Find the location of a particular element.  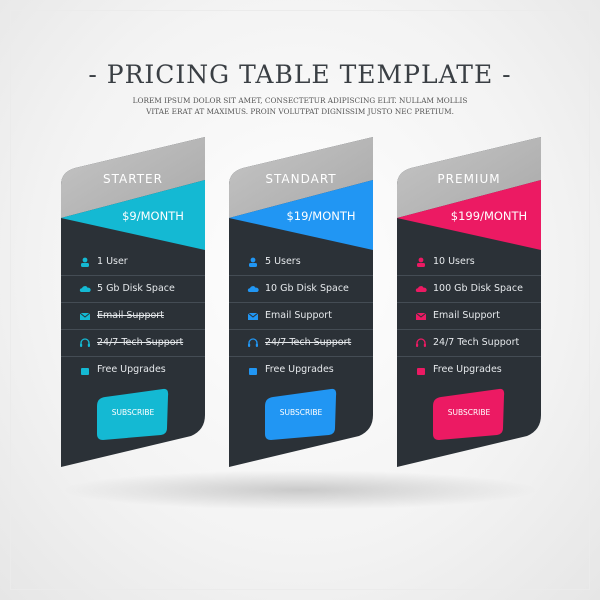

cards-shadow is located at coordinates (300, 490).